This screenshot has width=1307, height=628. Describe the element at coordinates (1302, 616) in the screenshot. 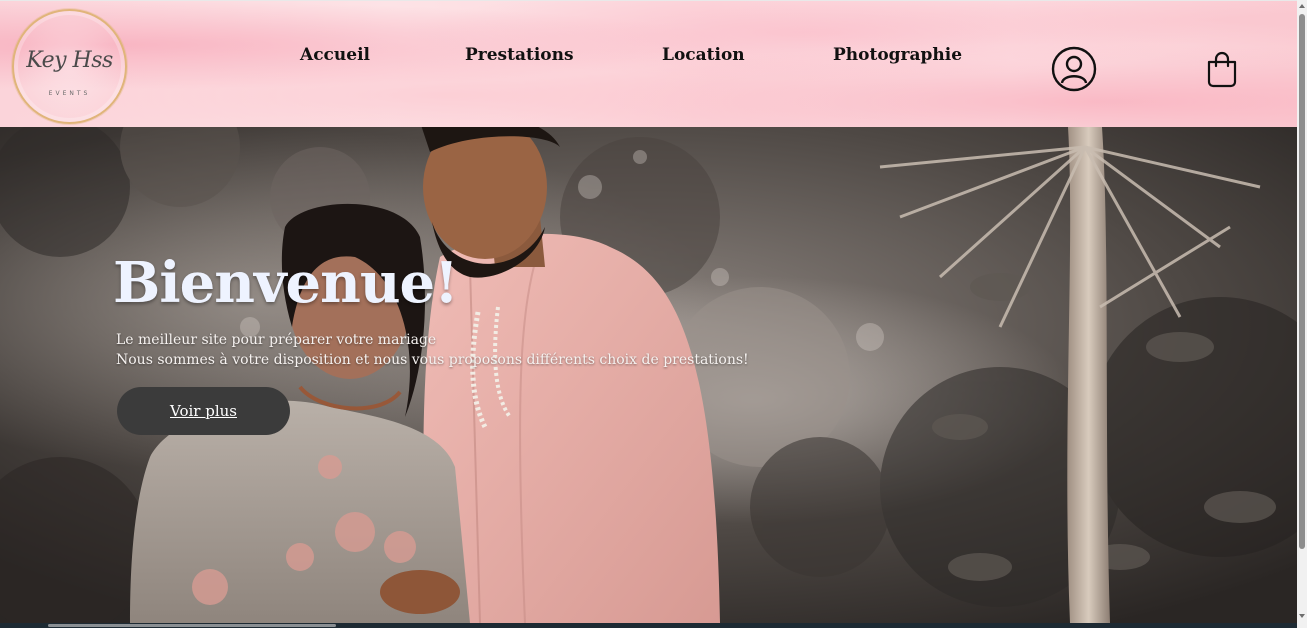

I see `scroll-down-arrow-icon` at that location.